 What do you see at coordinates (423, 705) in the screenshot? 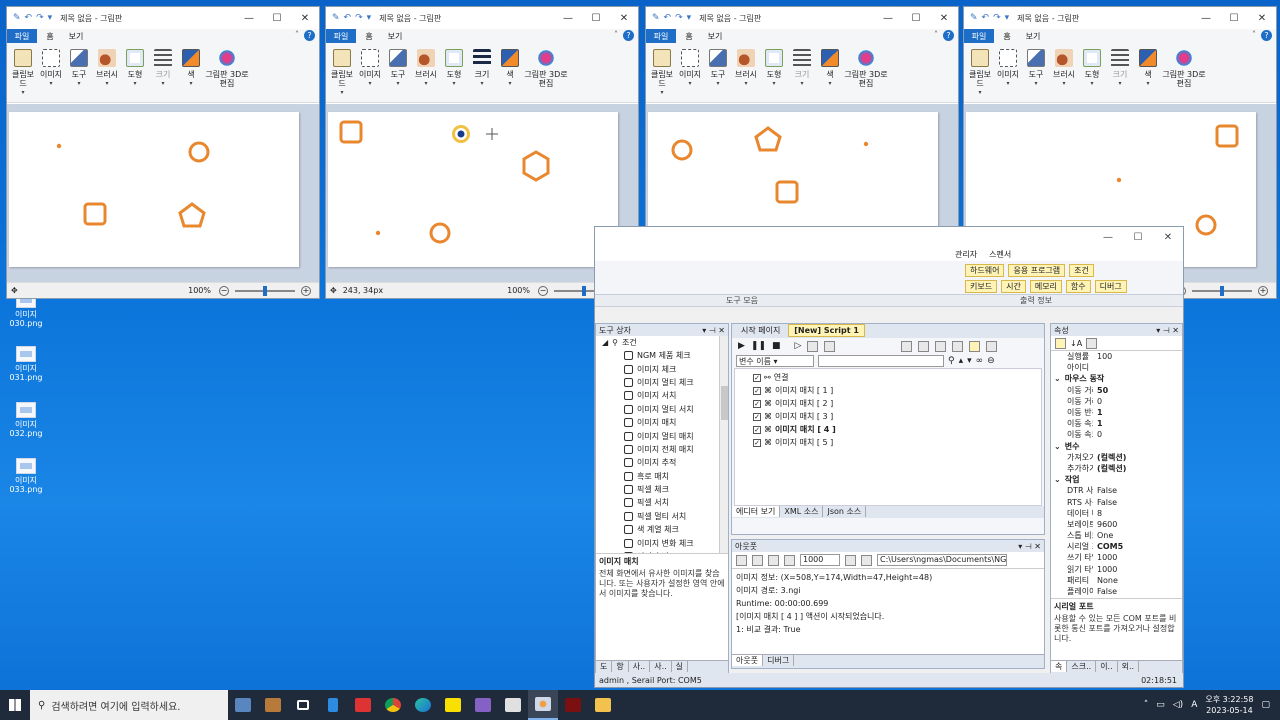
I see `taskbar-app-edge` at bounding box center [423, 705].